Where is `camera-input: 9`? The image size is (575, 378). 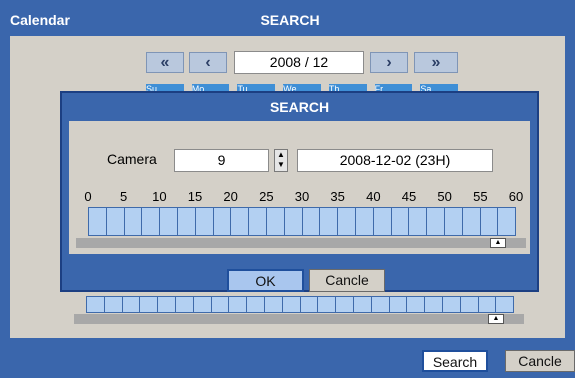
camera-input: 9 is located at coordinates (221, 160).